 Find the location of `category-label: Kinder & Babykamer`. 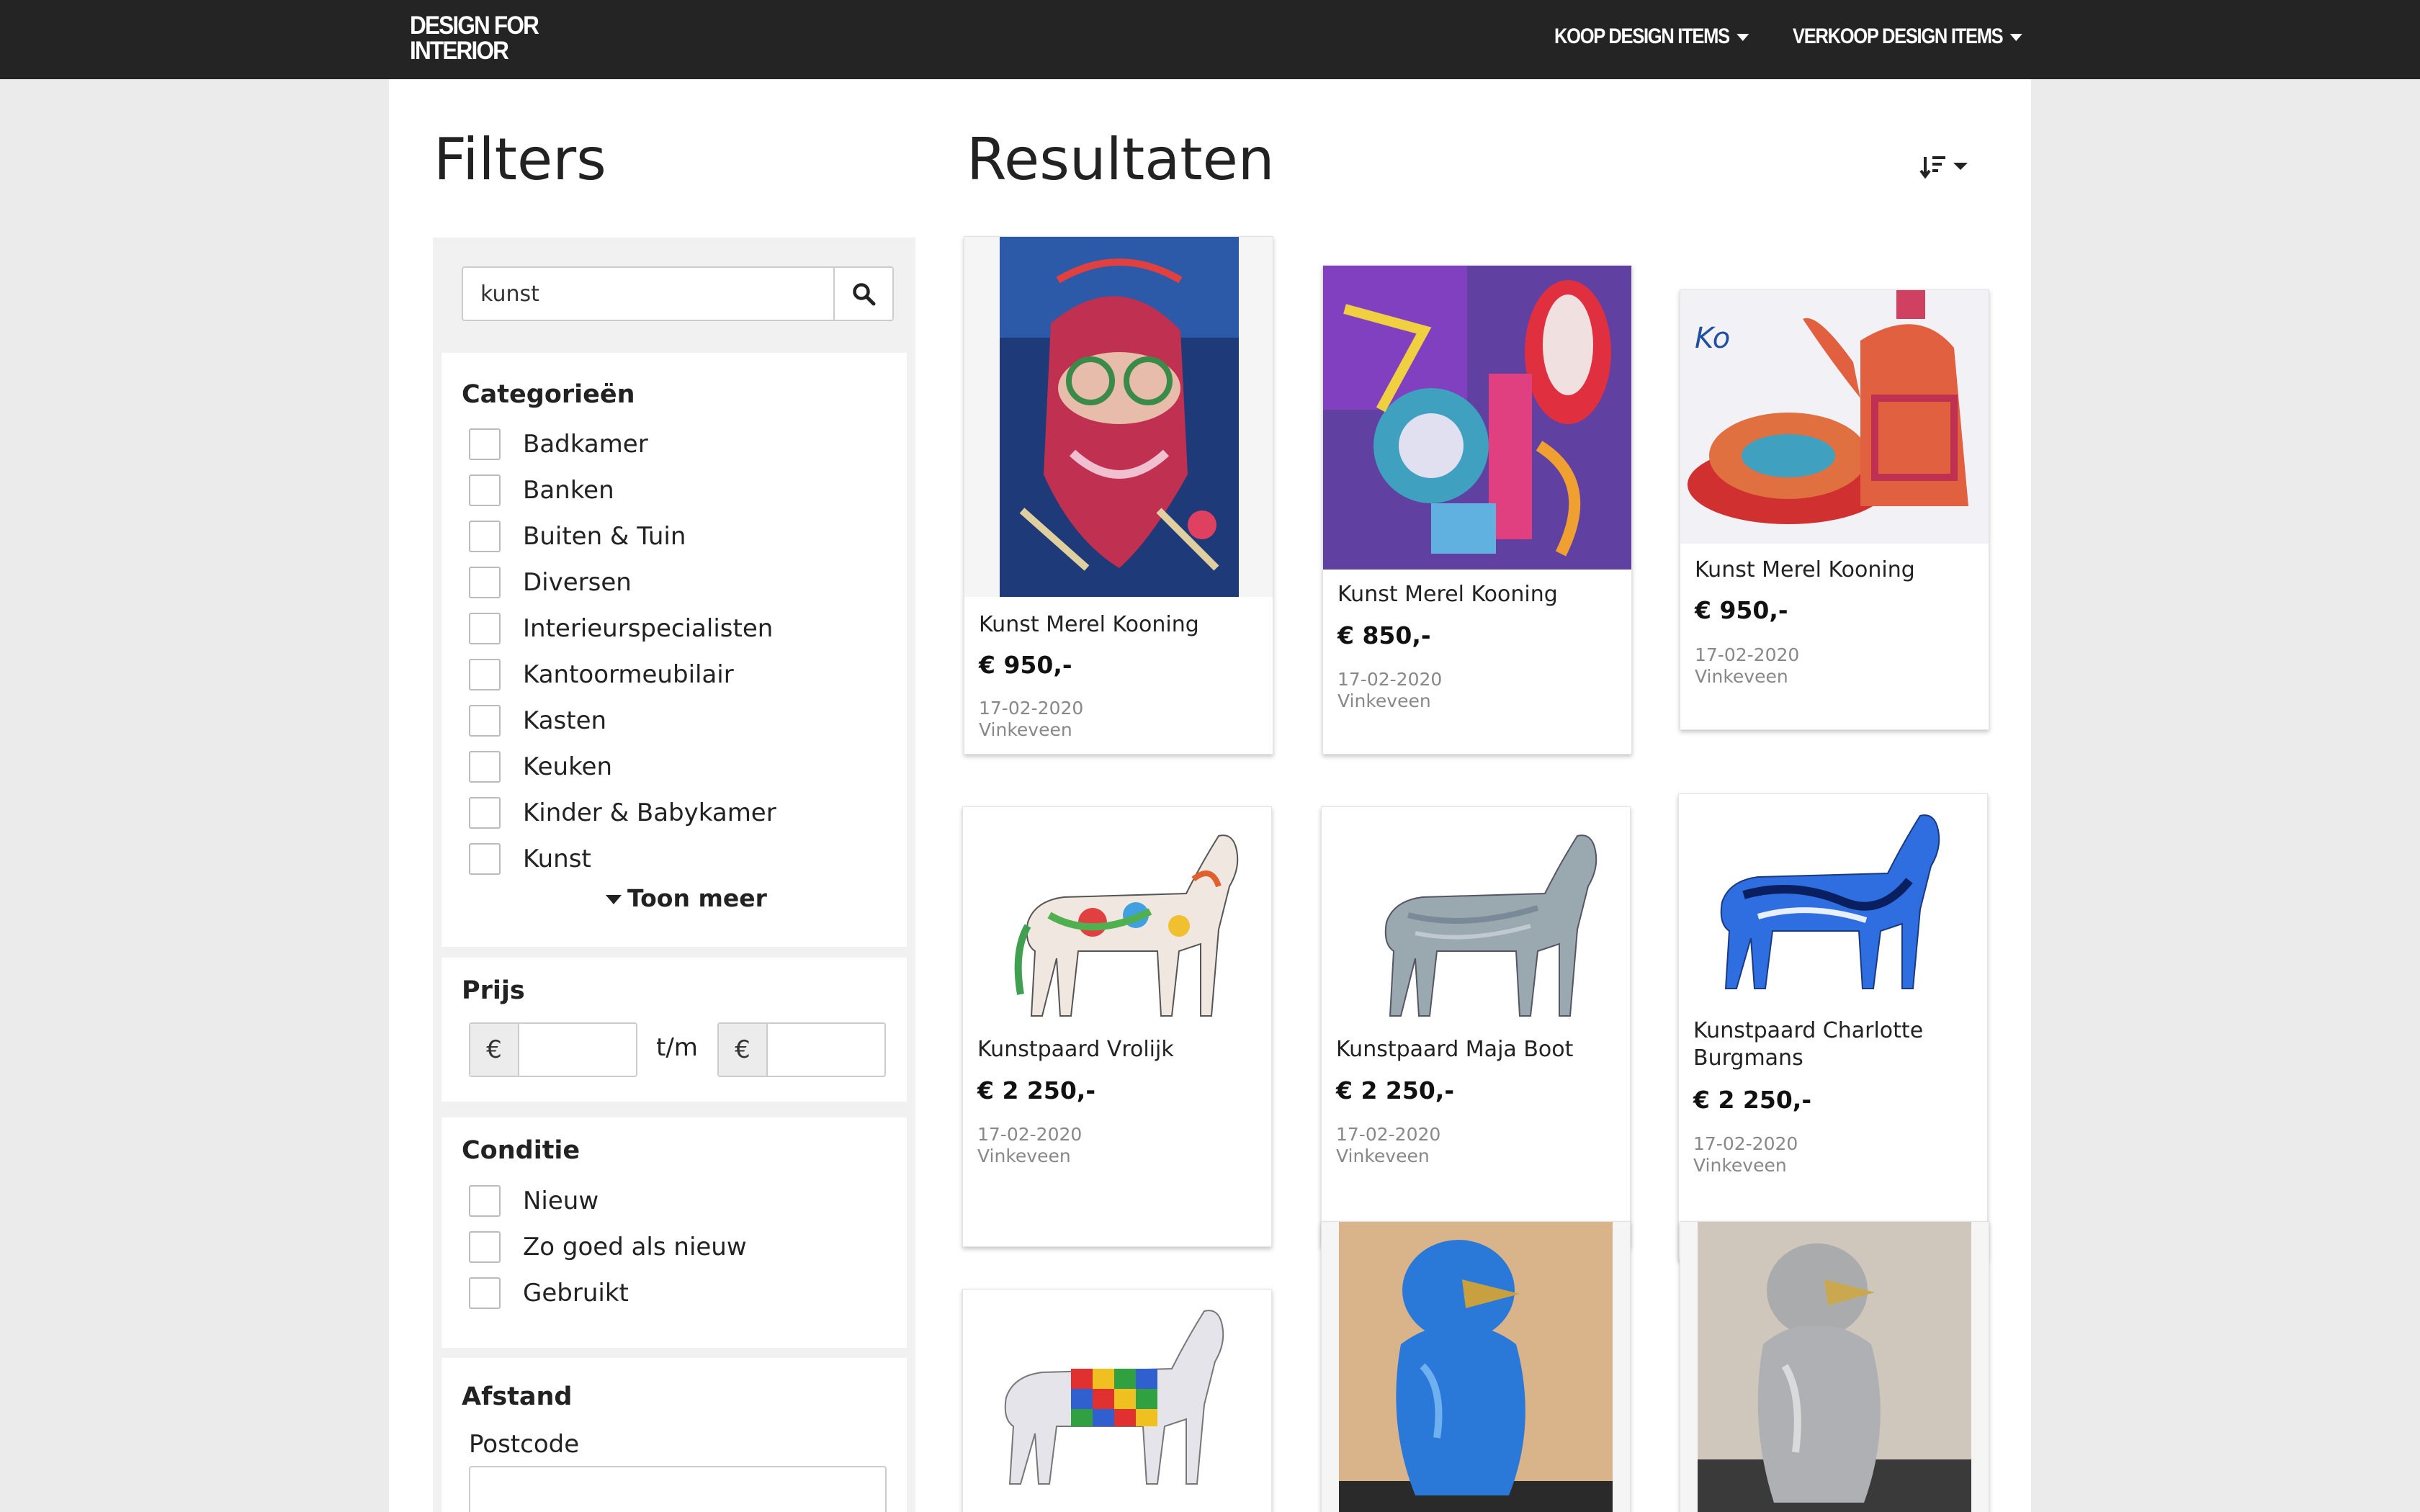

category-label: Kinder & Babykamer is located at coordinates (649, 812).